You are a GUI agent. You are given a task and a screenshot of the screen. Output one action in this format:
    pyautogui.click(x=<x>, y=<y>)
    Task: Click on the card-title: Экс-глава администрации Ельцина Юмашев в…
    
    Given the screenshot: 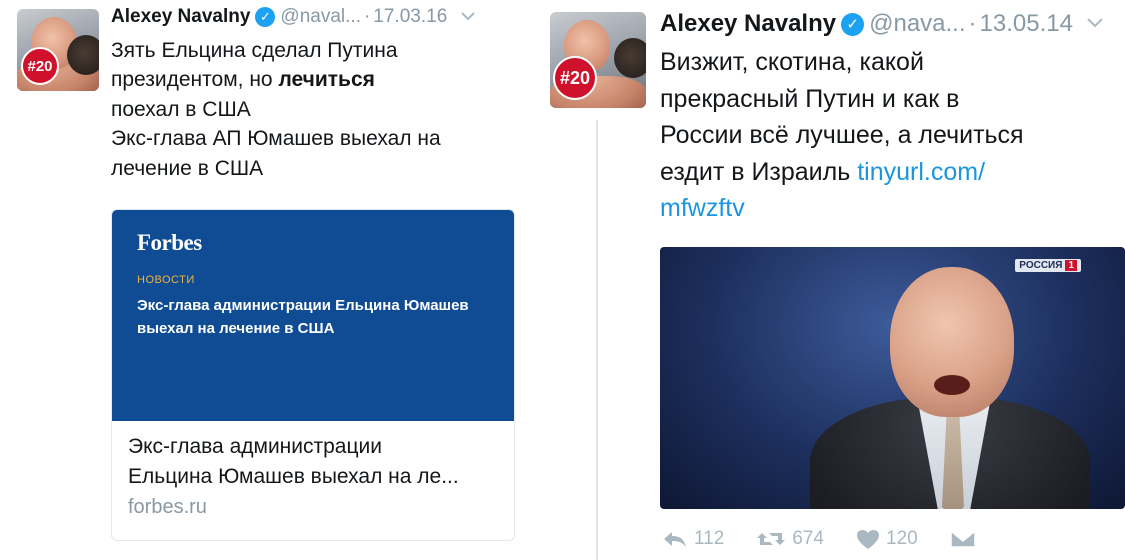 What is the action you would take?
    pyautogui.click(x=318, y=462)
    